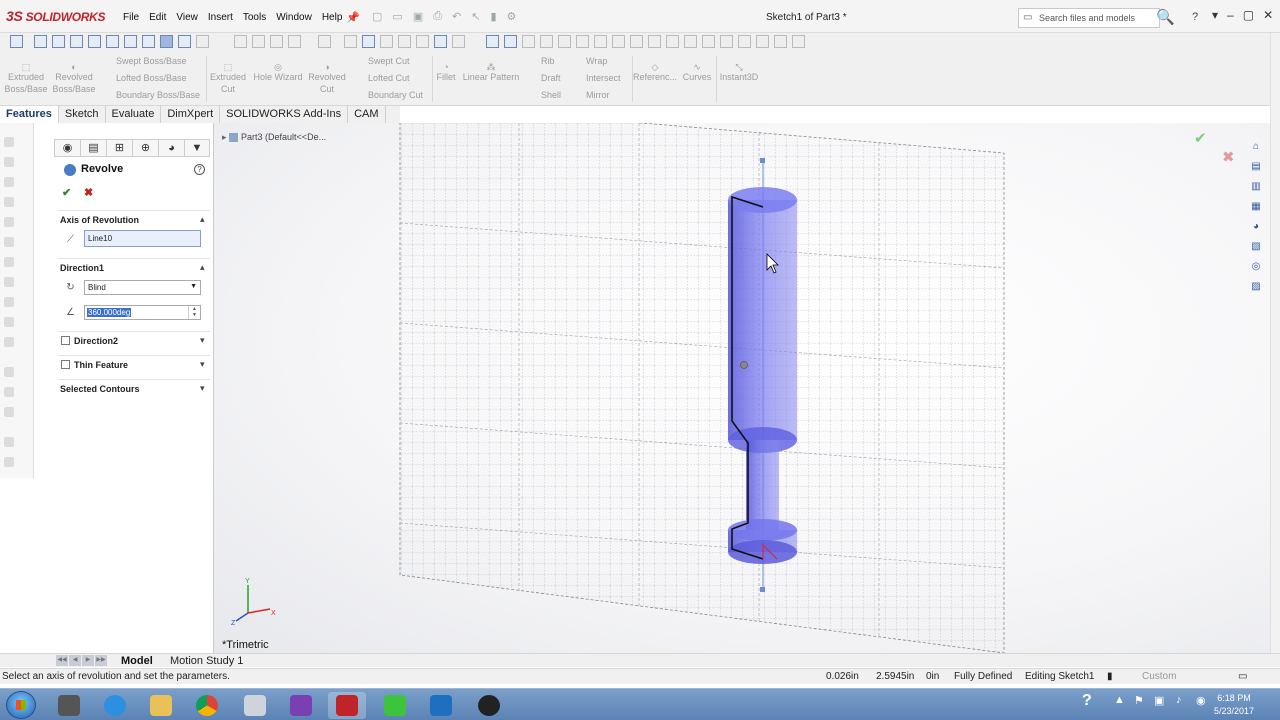 The height and width of the screenshot is (720, 1280). Describe the element at coordinates (278, 72) in the screenshot. I see `hole-wizard-button: ◎ Hole Wizard` at that location.